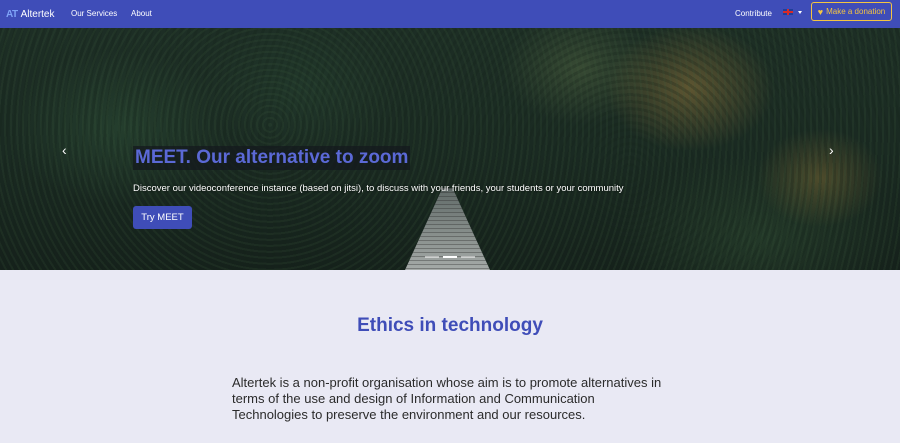 Image resolution: width=900 pixels, height=443 pixels. What do you see at coordinates (800, 12) in the screenshot?
I see `caret-down-icon` at bounding box center [800, 12].